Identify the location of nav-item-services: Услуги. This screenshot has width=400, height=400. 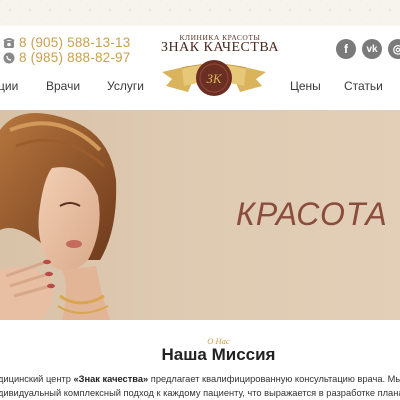
(125, 86).